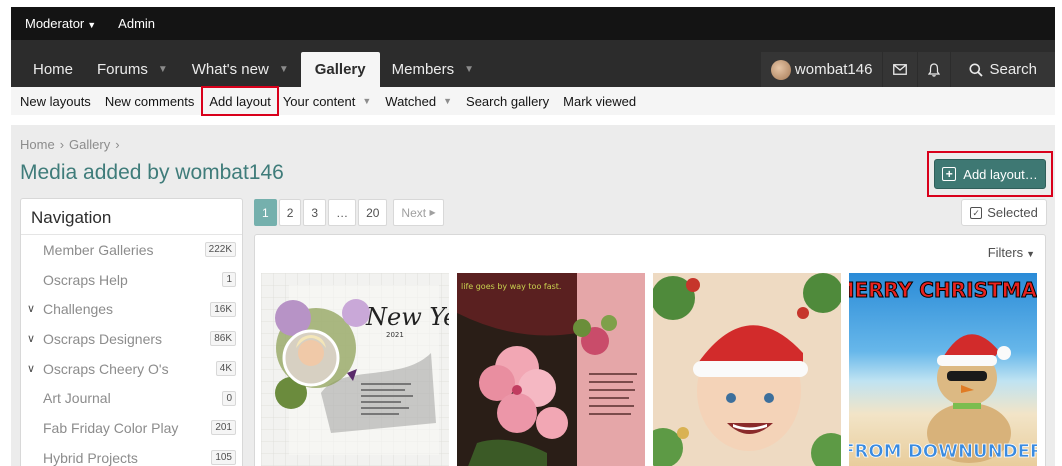 The image size is (1062, 466). I want to click on sidebar-item-label: Fab Friday Color Play, so click(111, 427).